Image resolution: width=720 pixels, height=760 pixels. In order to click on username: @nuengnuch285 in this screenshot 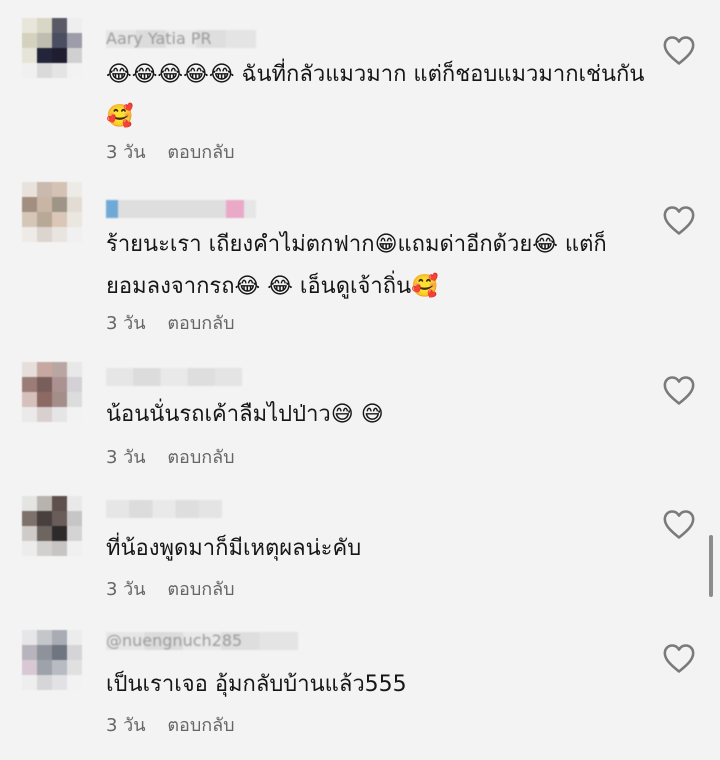, I will do `click(202, 641)`.